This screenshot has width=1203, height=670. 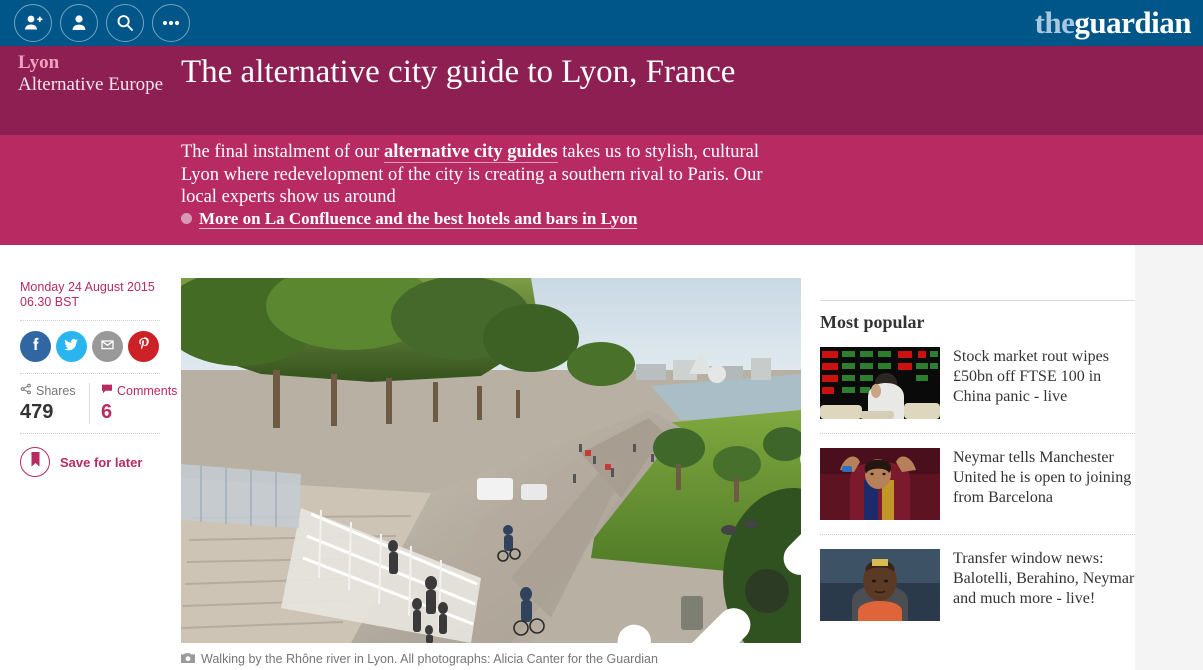 I want to click on bookmark-icon-circle, so click(x=35, y=462).